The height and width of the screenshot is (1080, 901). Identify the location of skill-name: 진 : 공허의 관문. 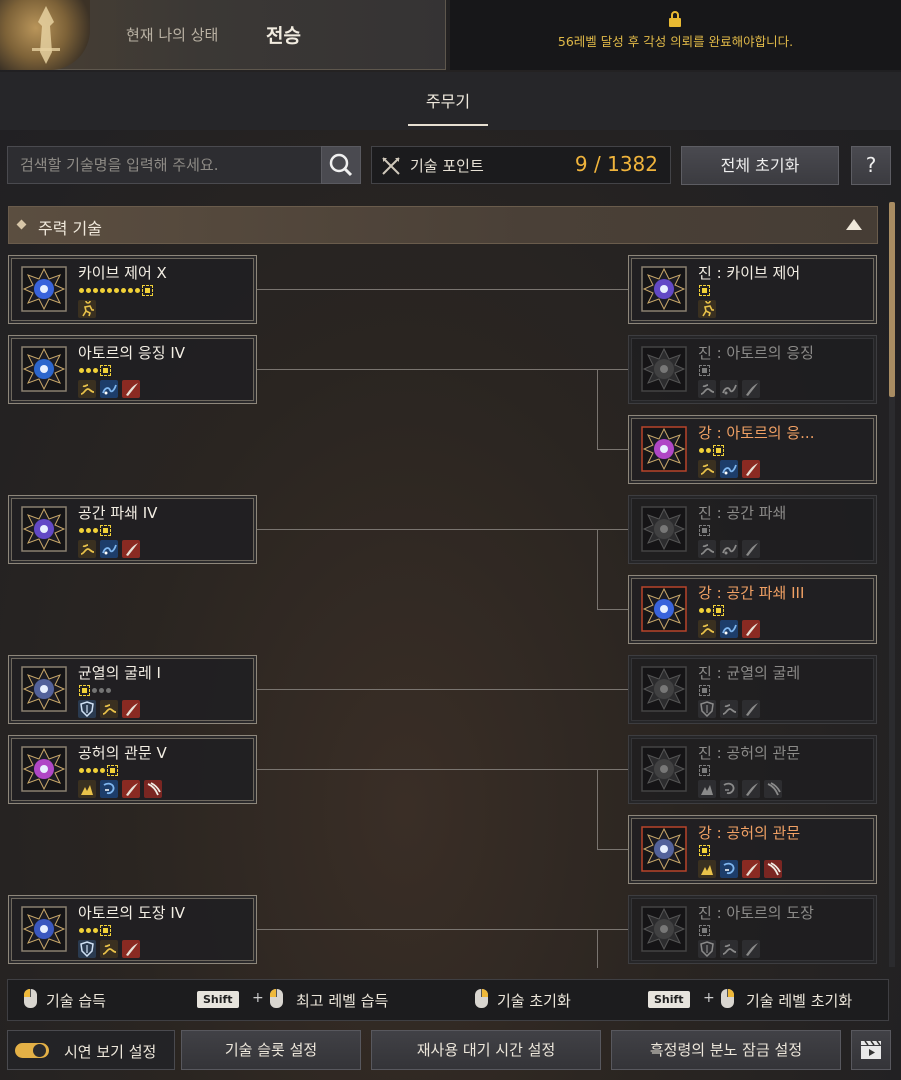
(749, 753).